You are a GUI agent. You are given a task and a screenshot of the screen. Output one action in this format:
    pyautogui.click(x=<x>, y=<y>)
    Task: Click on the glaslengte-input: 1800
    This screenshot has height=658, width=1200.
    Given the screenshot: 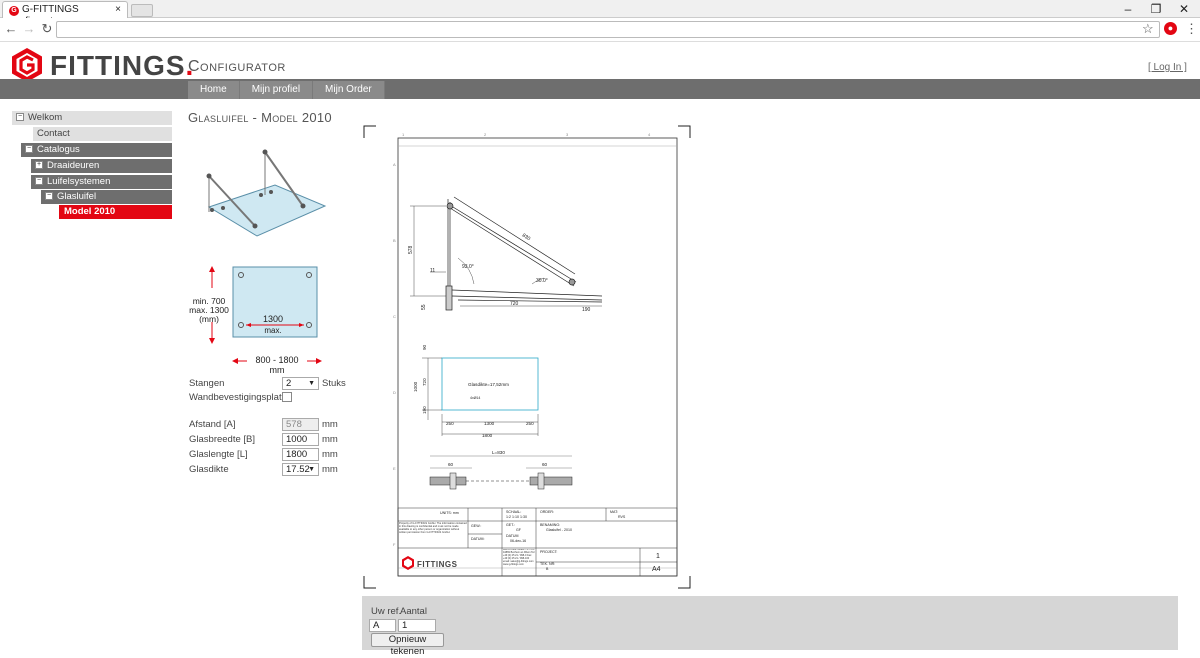 What is the action you would take?
    pyautogui.click(x=300, y=454)
    